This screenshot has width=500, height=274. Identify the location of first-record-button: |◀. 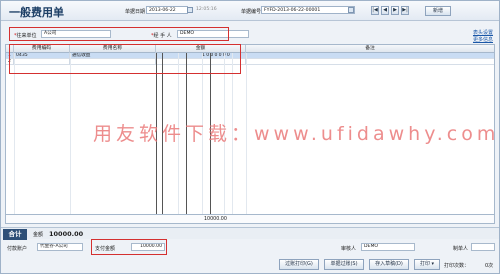
(375, 10).